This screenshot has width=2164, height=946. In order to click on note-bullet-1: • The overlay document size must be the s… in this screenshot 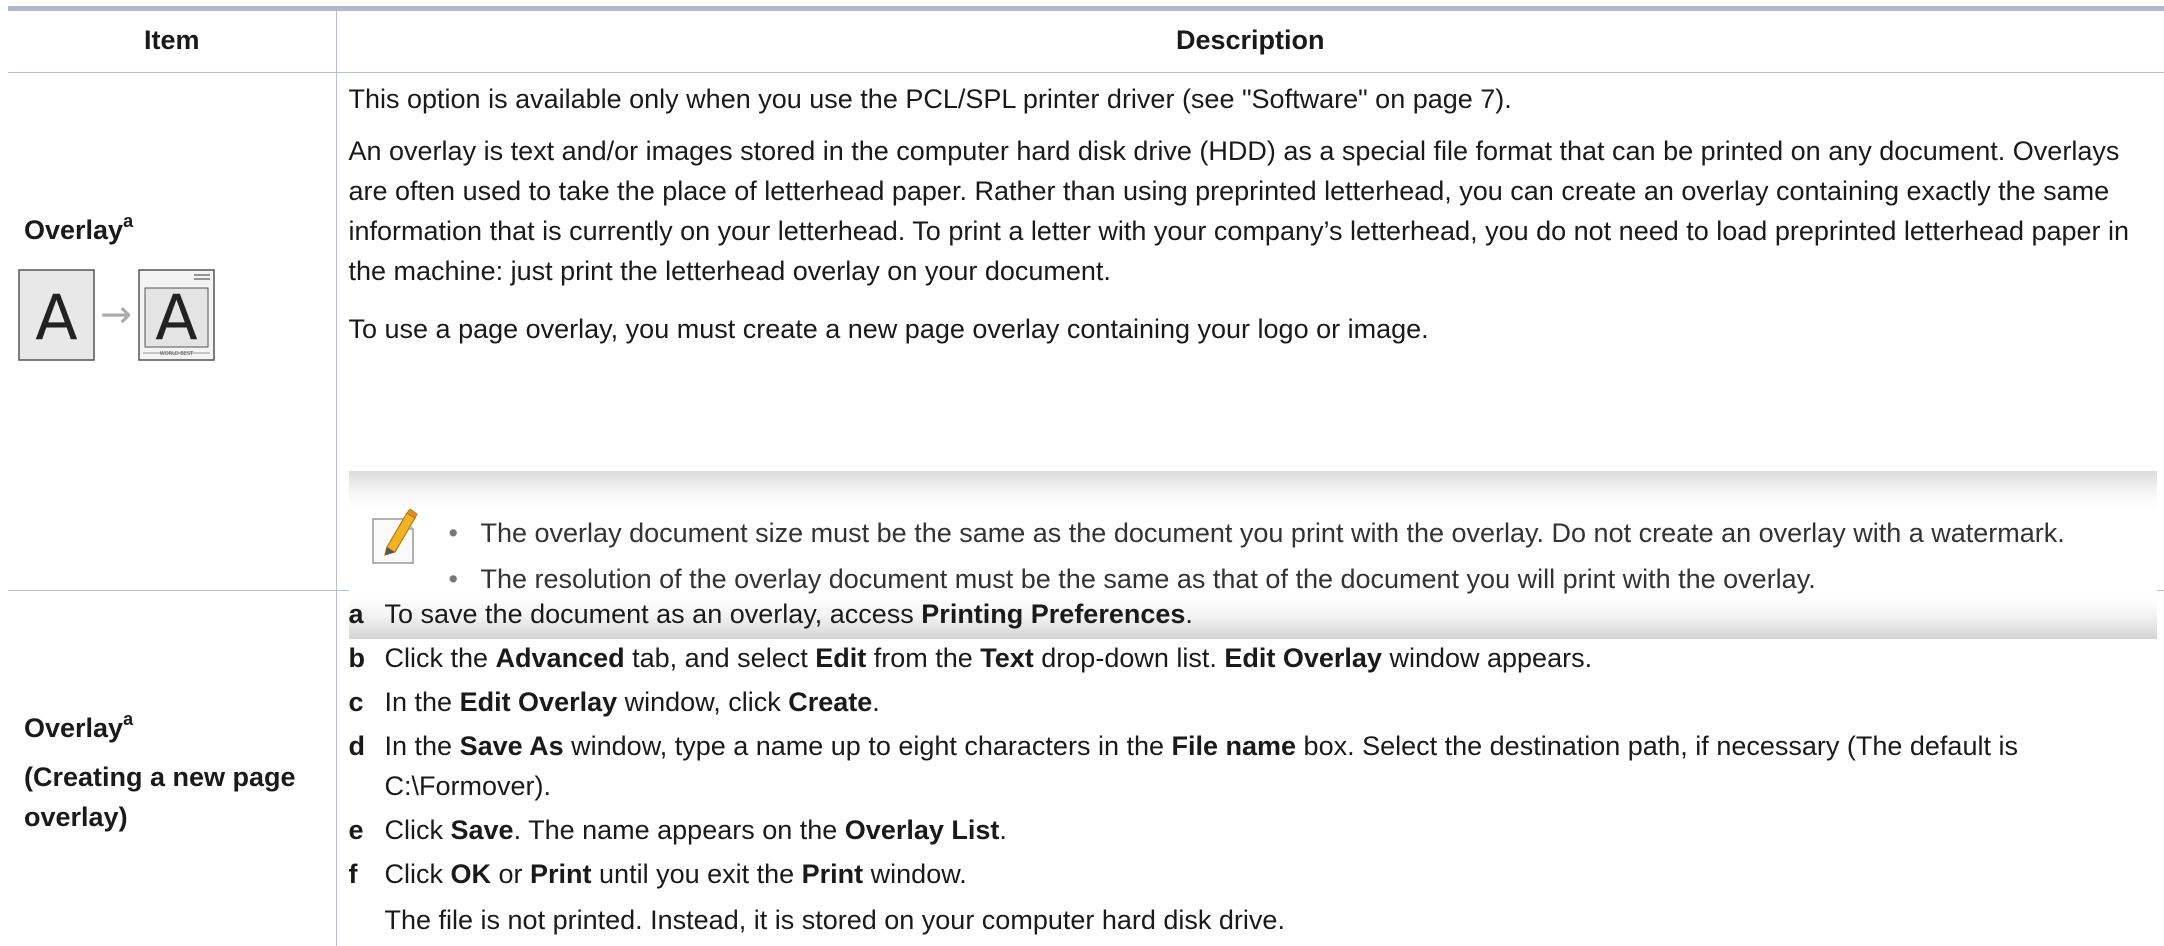, I will do `click(1257, 533)`.